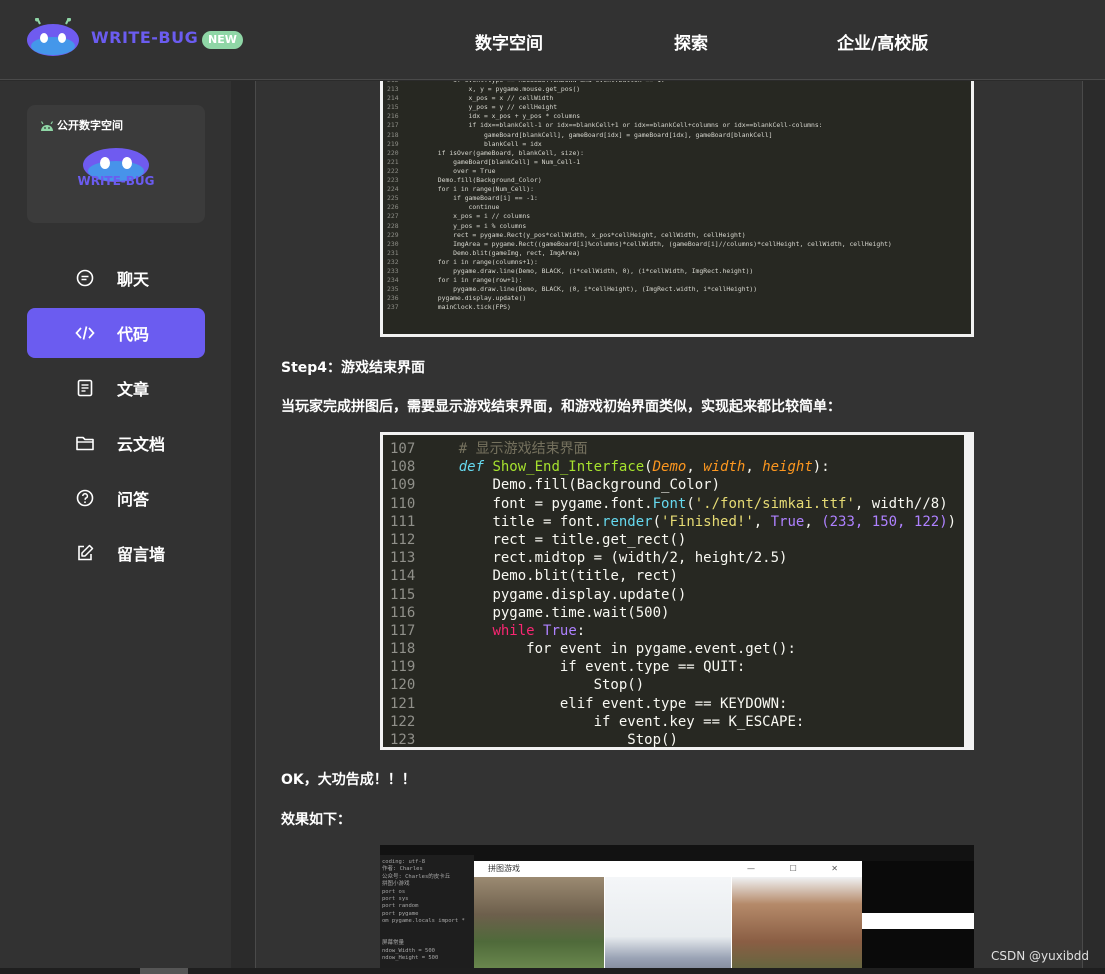  Describe the element at coordinates (53, 37) in the screenshot. I see `writebug-logo-icon` at that location.